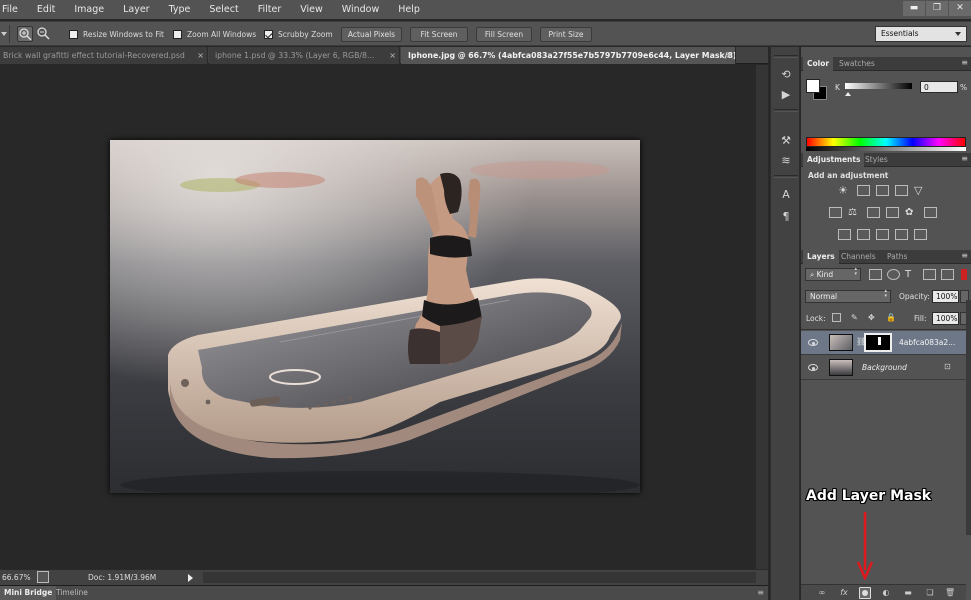 The width and height of the screenshot is (971, 600). I want to click on group-folder-icon: ▬, so click(908, 593).